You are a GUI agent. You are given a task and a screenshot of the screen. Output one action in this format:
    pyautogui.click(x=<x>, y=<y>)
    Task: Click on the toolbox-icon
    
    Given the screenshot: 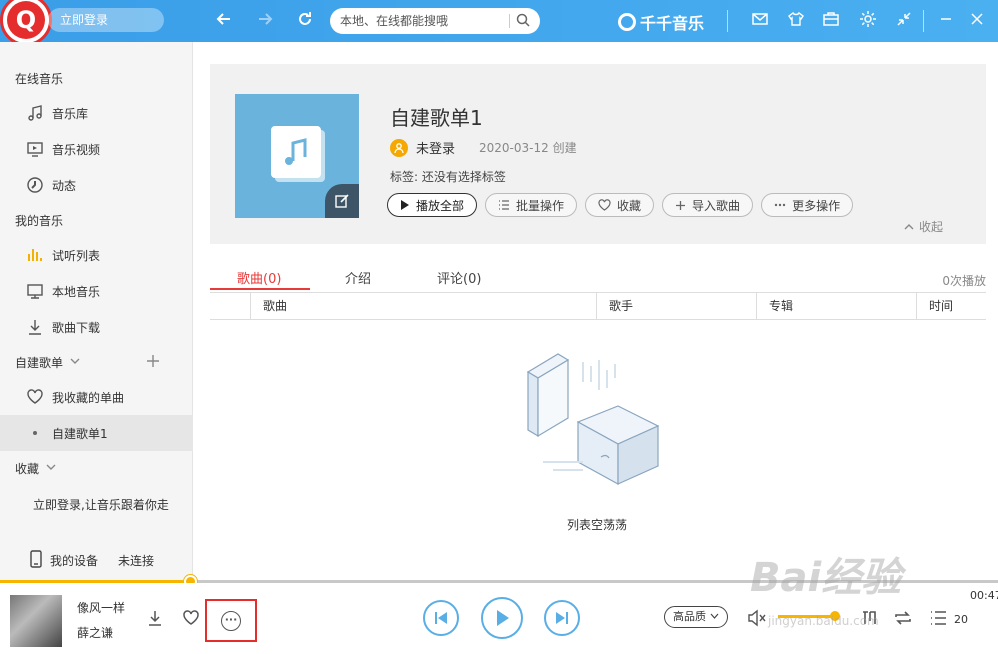 What is the action you would take?
    pyautogui.click(x=831, y=21)
    